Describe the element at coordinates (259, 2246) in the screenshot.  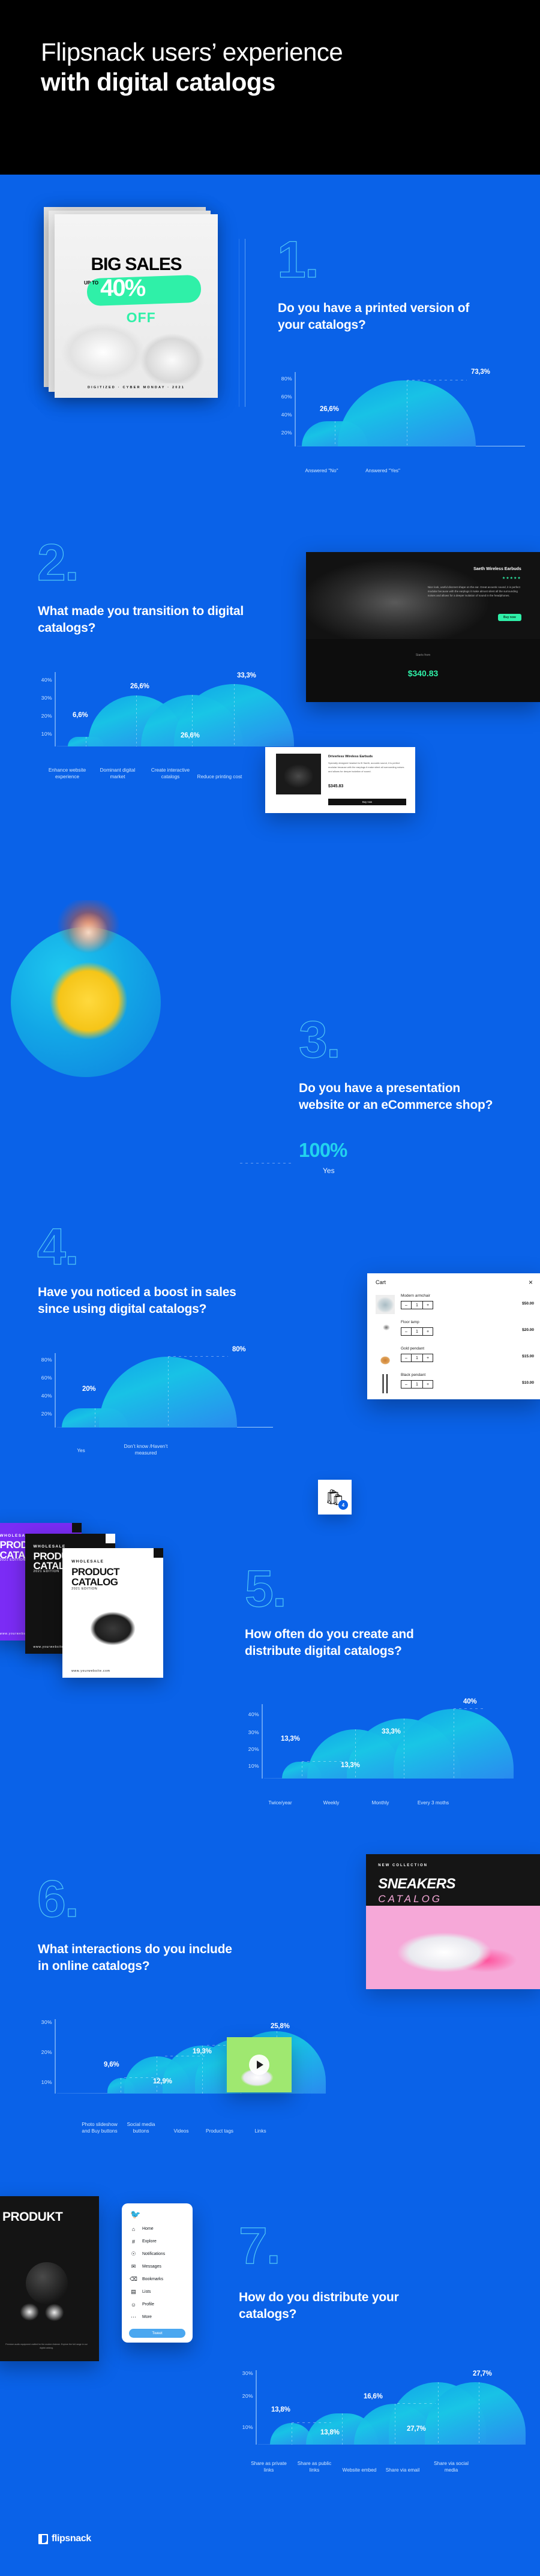
I see `section-7-number: 7.` at that location.